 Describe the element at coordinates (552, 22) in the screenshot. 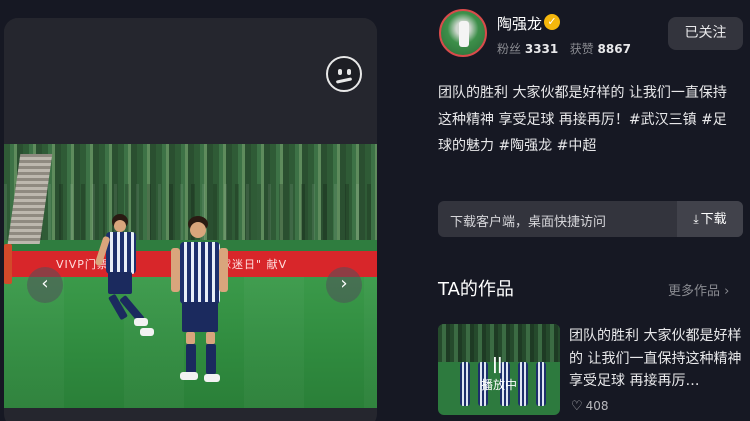

I see `verified-badge-icon: ✓` at that location.